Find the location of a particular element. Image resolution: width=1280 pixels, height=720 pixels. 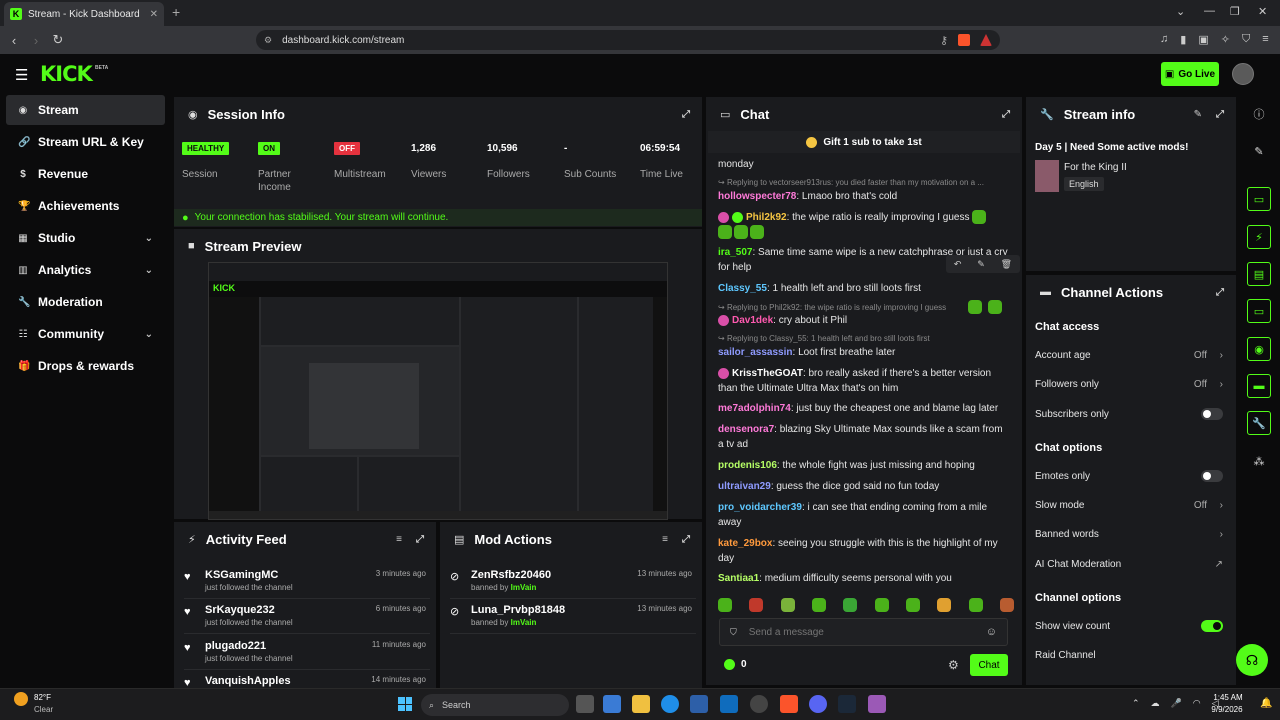

brave-taskbar-icon is located at coordinates (789, 704).